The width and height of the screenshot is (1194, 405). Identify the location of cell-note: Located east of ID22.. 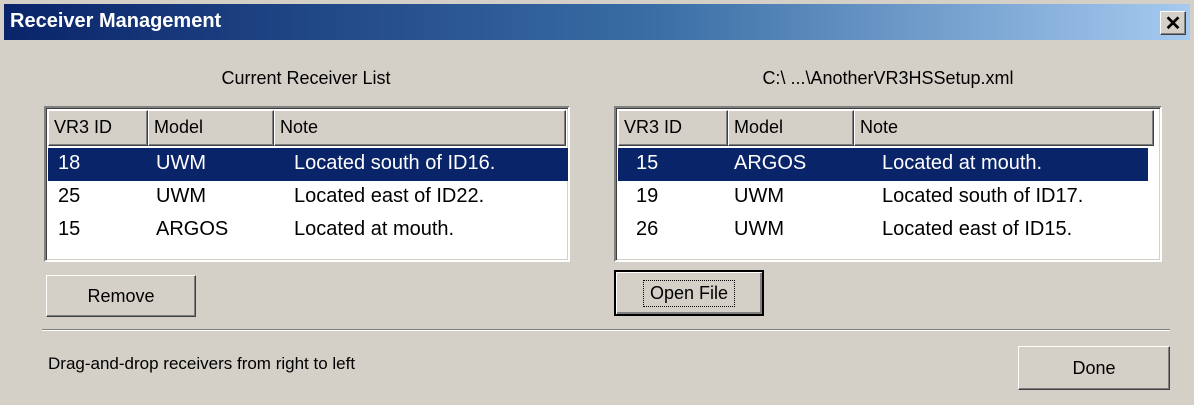
(389, 196).